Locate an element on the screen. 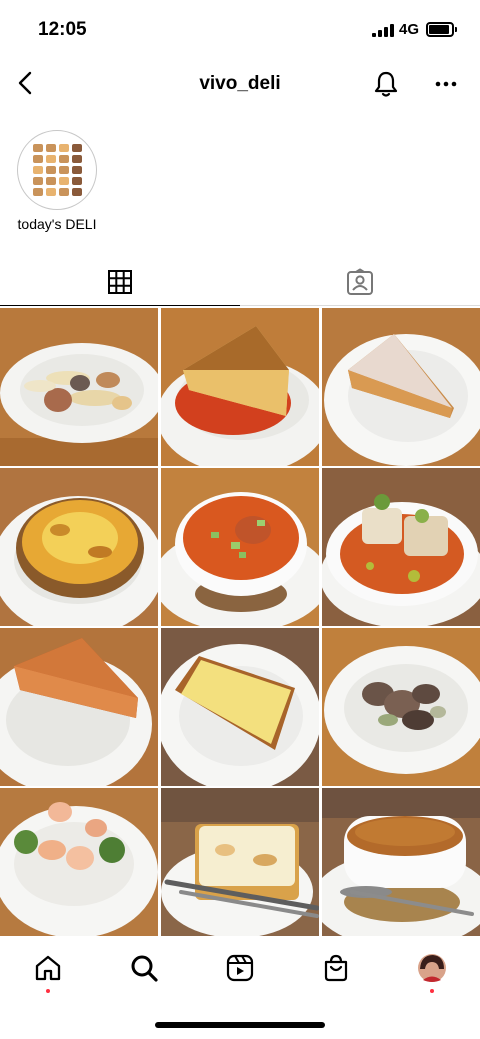 This screenshot has width=480, height=1039. network-type: 4G is located at coordinates (409, 29).